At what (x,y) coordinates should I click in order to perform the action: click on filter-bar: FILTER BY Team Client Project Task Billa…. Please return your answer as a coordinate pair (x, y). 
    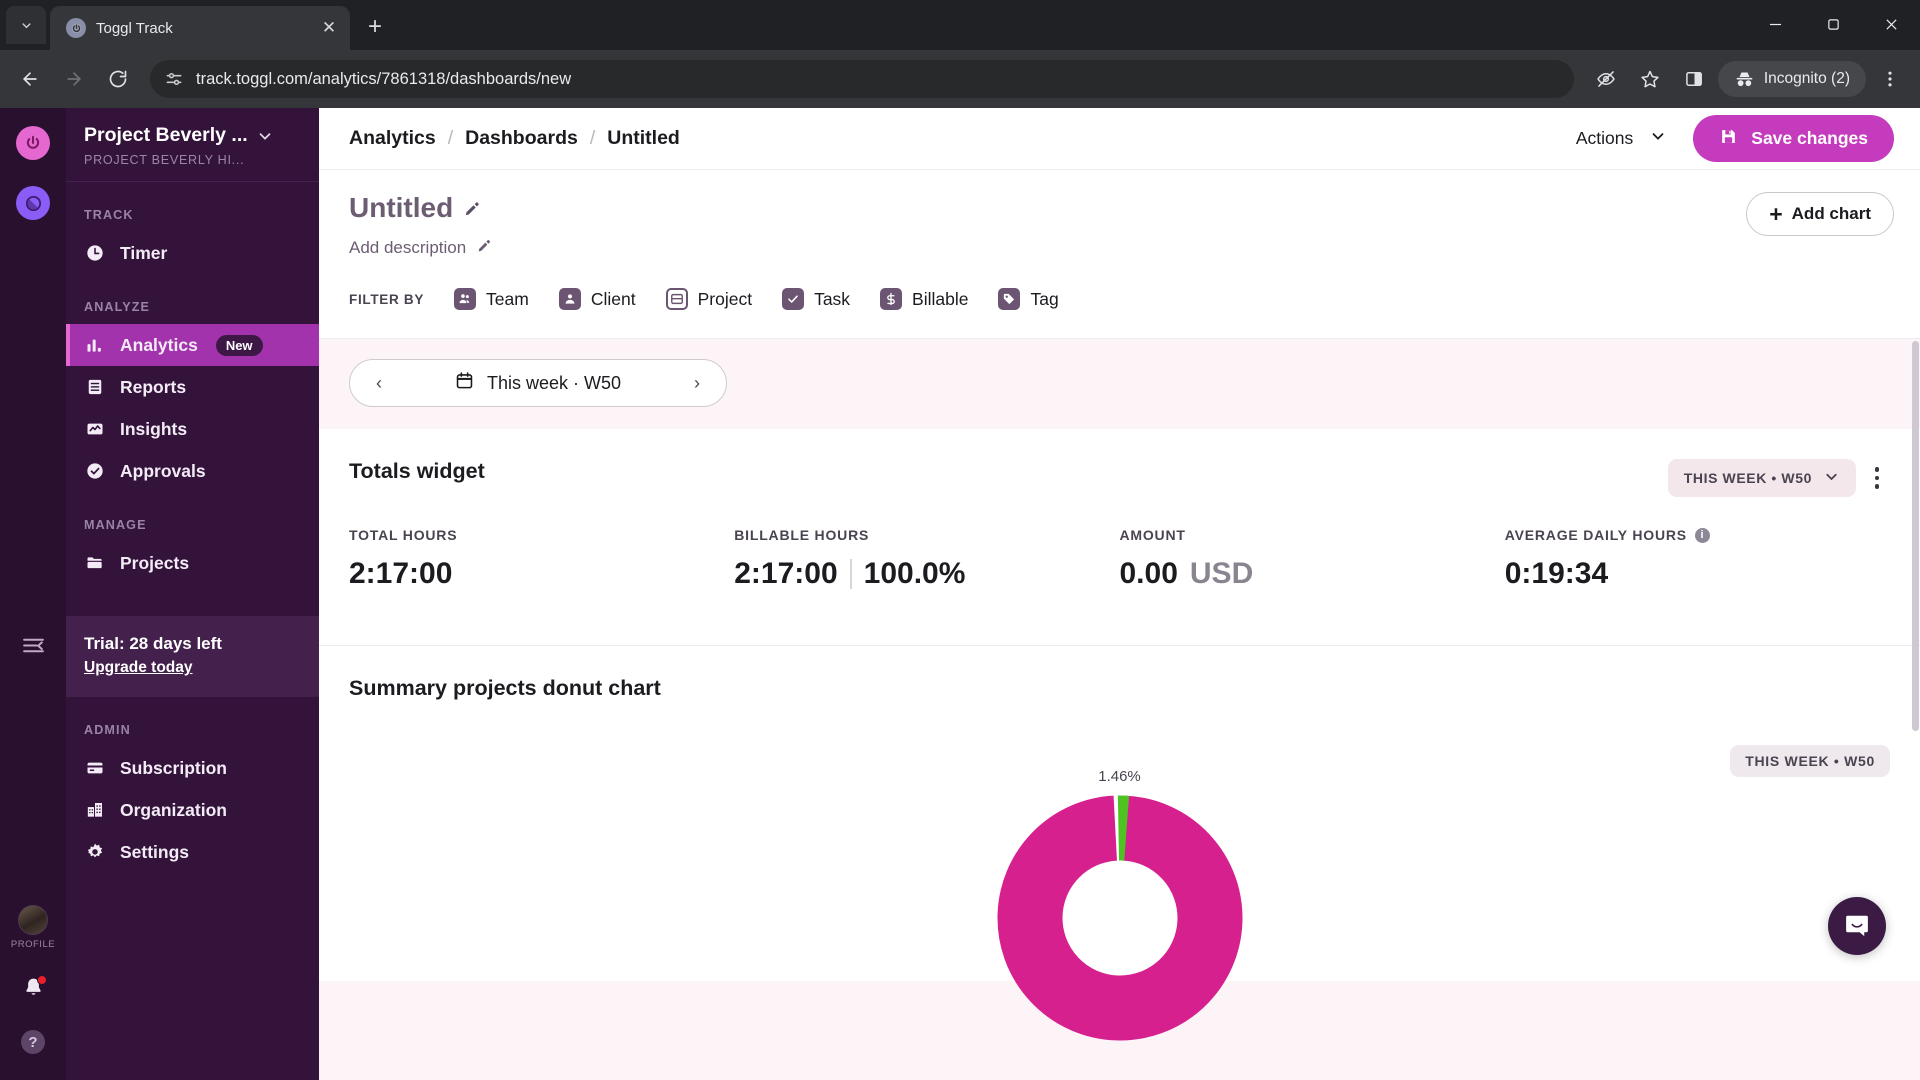
    Looking at the image, I should click on (1119, 307).